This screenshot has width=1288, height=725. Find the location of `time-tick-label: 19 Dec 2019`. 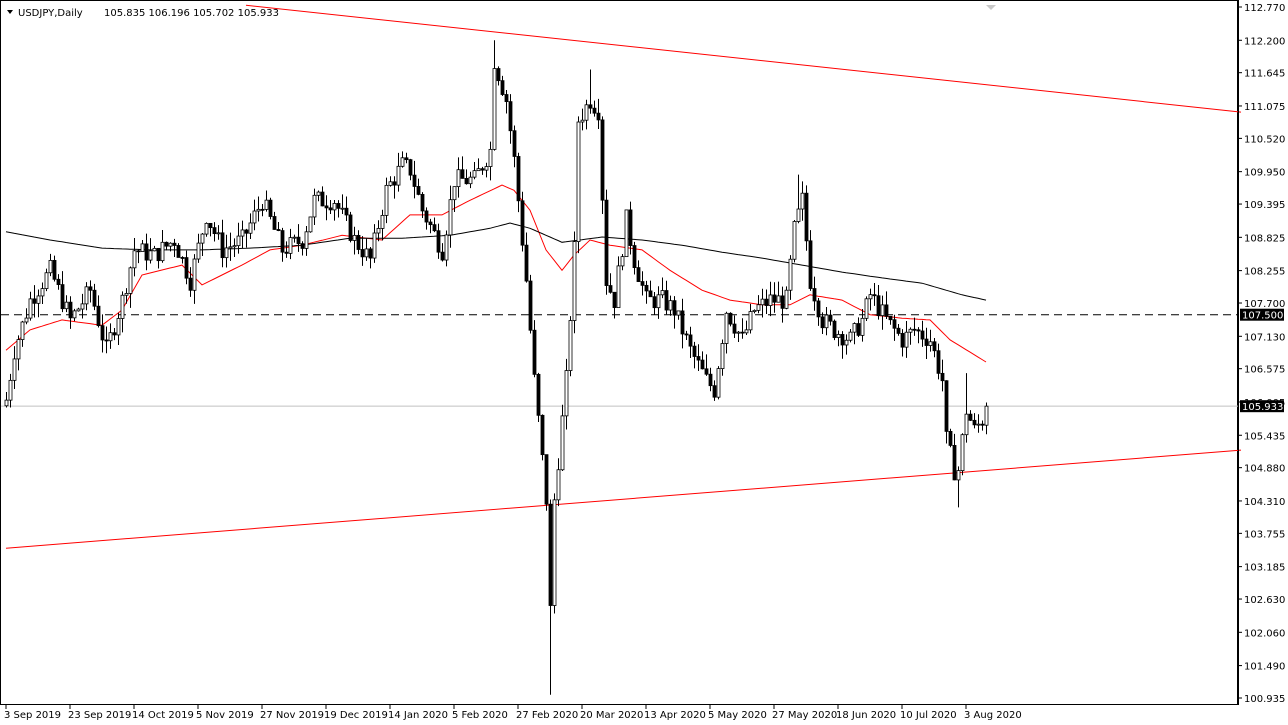

time-tick-label: 19 Dec 2019 is located at coordinates (356, 715).